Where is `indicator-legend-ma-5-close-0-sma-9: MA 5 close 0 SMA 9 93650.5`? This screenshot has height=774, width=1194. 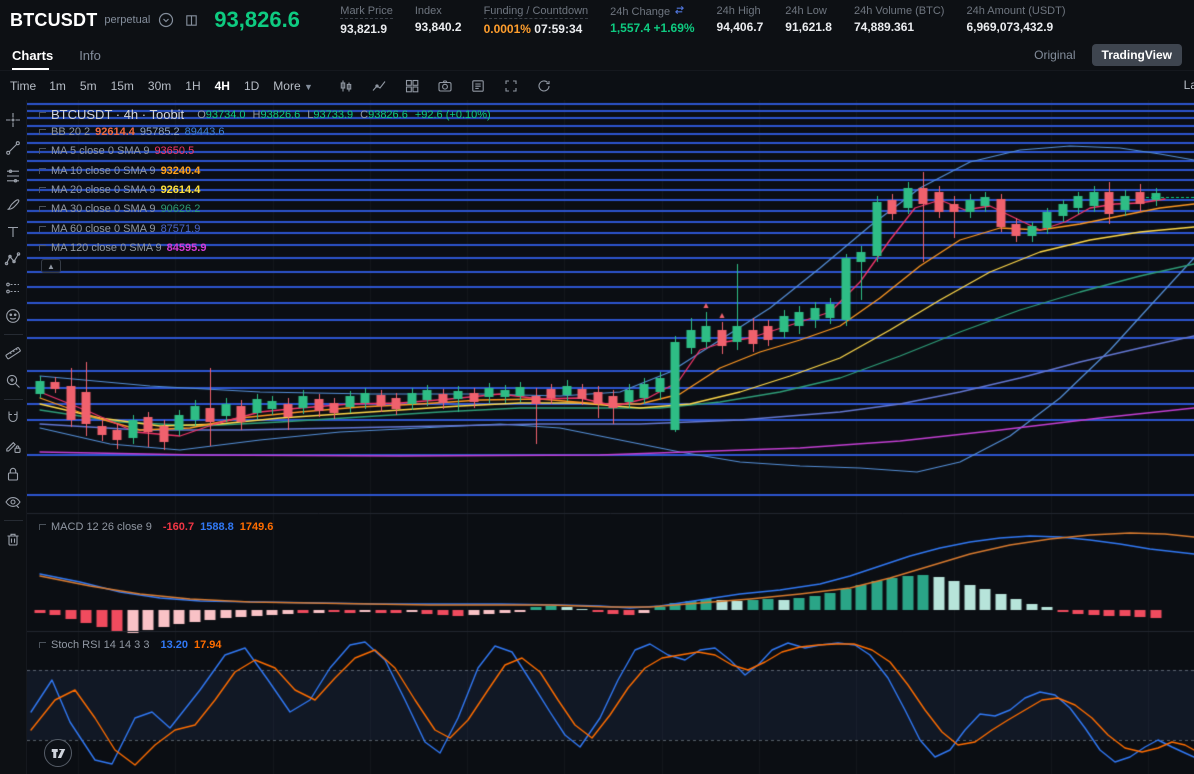
indicator-legend-ma-5-close-0-sma-9: MA 5 close 0 SMA 9 93650.5 is located at coordinates (116, 151).